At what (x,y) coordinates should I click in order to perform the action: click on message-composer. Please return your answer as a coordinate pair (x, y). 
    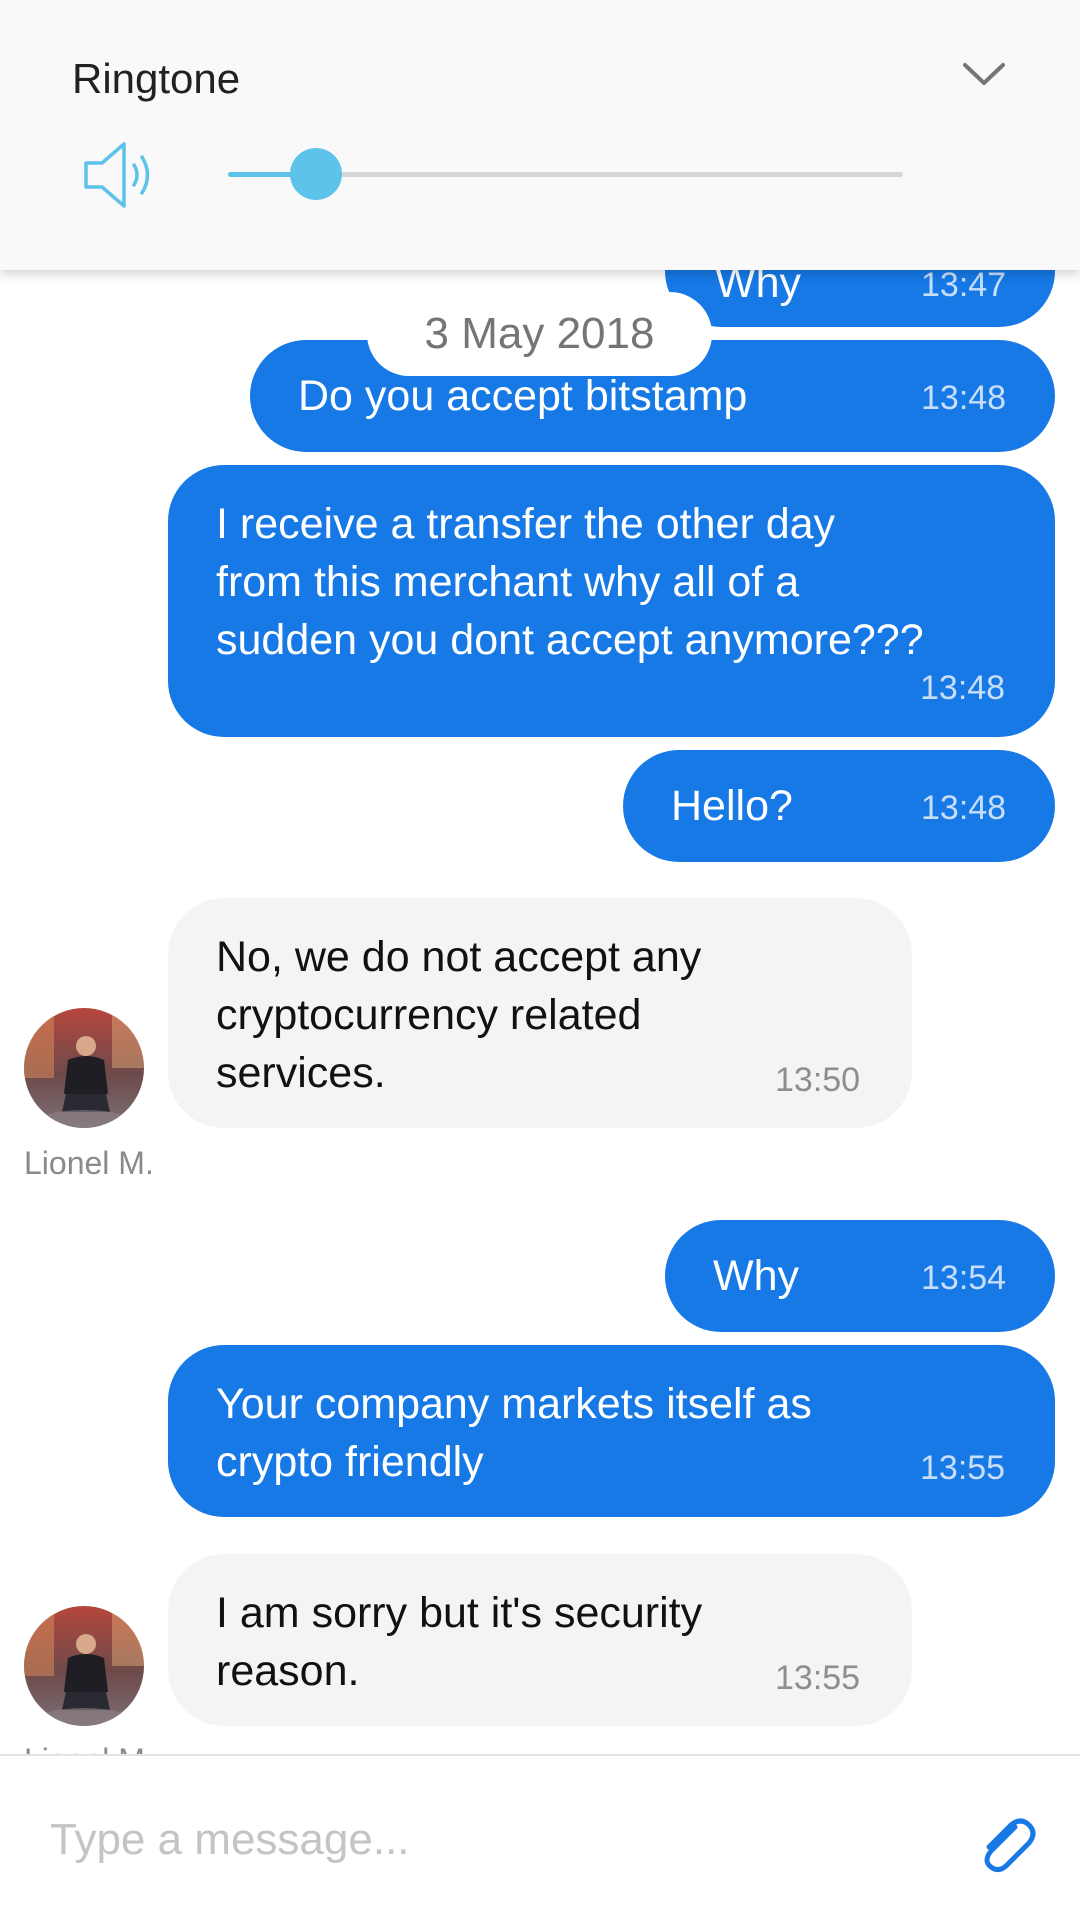
    Looking at the image, I should click on (540, 1838).